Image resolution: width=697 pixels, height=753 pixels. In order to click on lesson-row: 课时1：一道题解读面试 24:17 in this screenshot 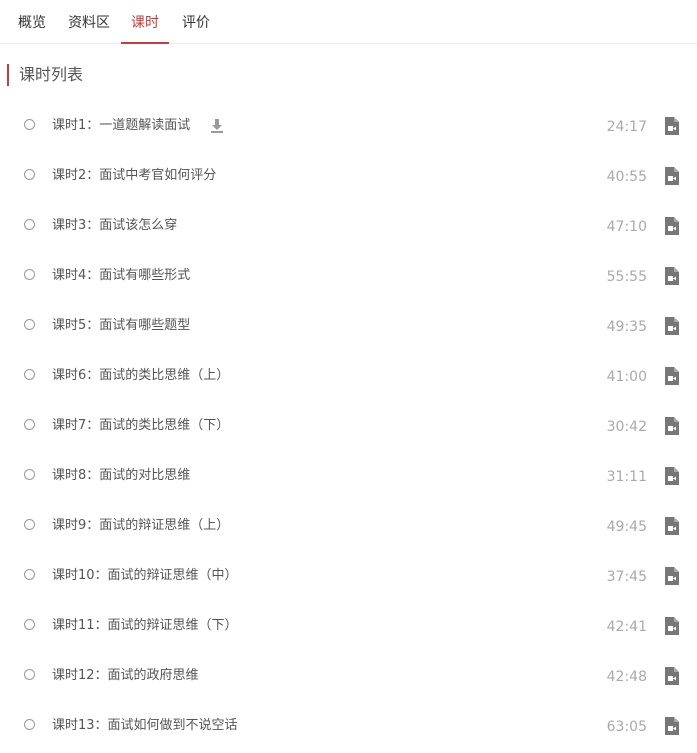, I will do `click(348, 127)`.